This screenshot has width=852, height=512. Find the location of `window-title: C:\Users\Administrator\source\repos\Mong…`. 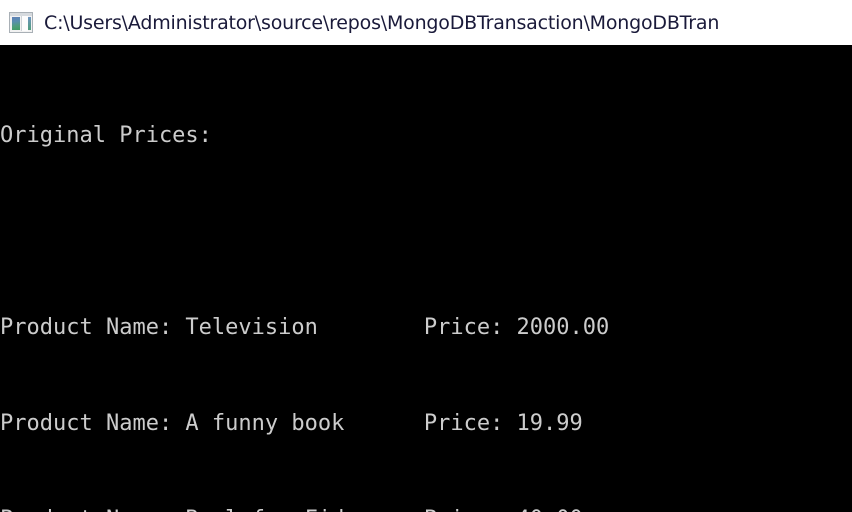

window-title: C:\Users\Administrator\source\repos\Mong… is located at coordinates (382, 22).